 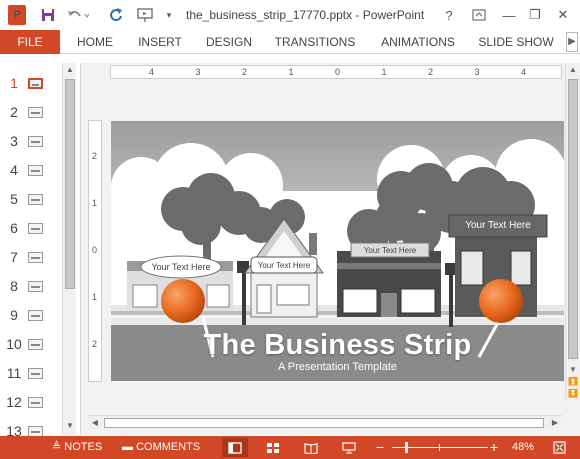 What do you see at coordinates (337, 367) in the screenshot?
I see `slide-subtitle: A Presentation Template` at bounding box center [337, 367].